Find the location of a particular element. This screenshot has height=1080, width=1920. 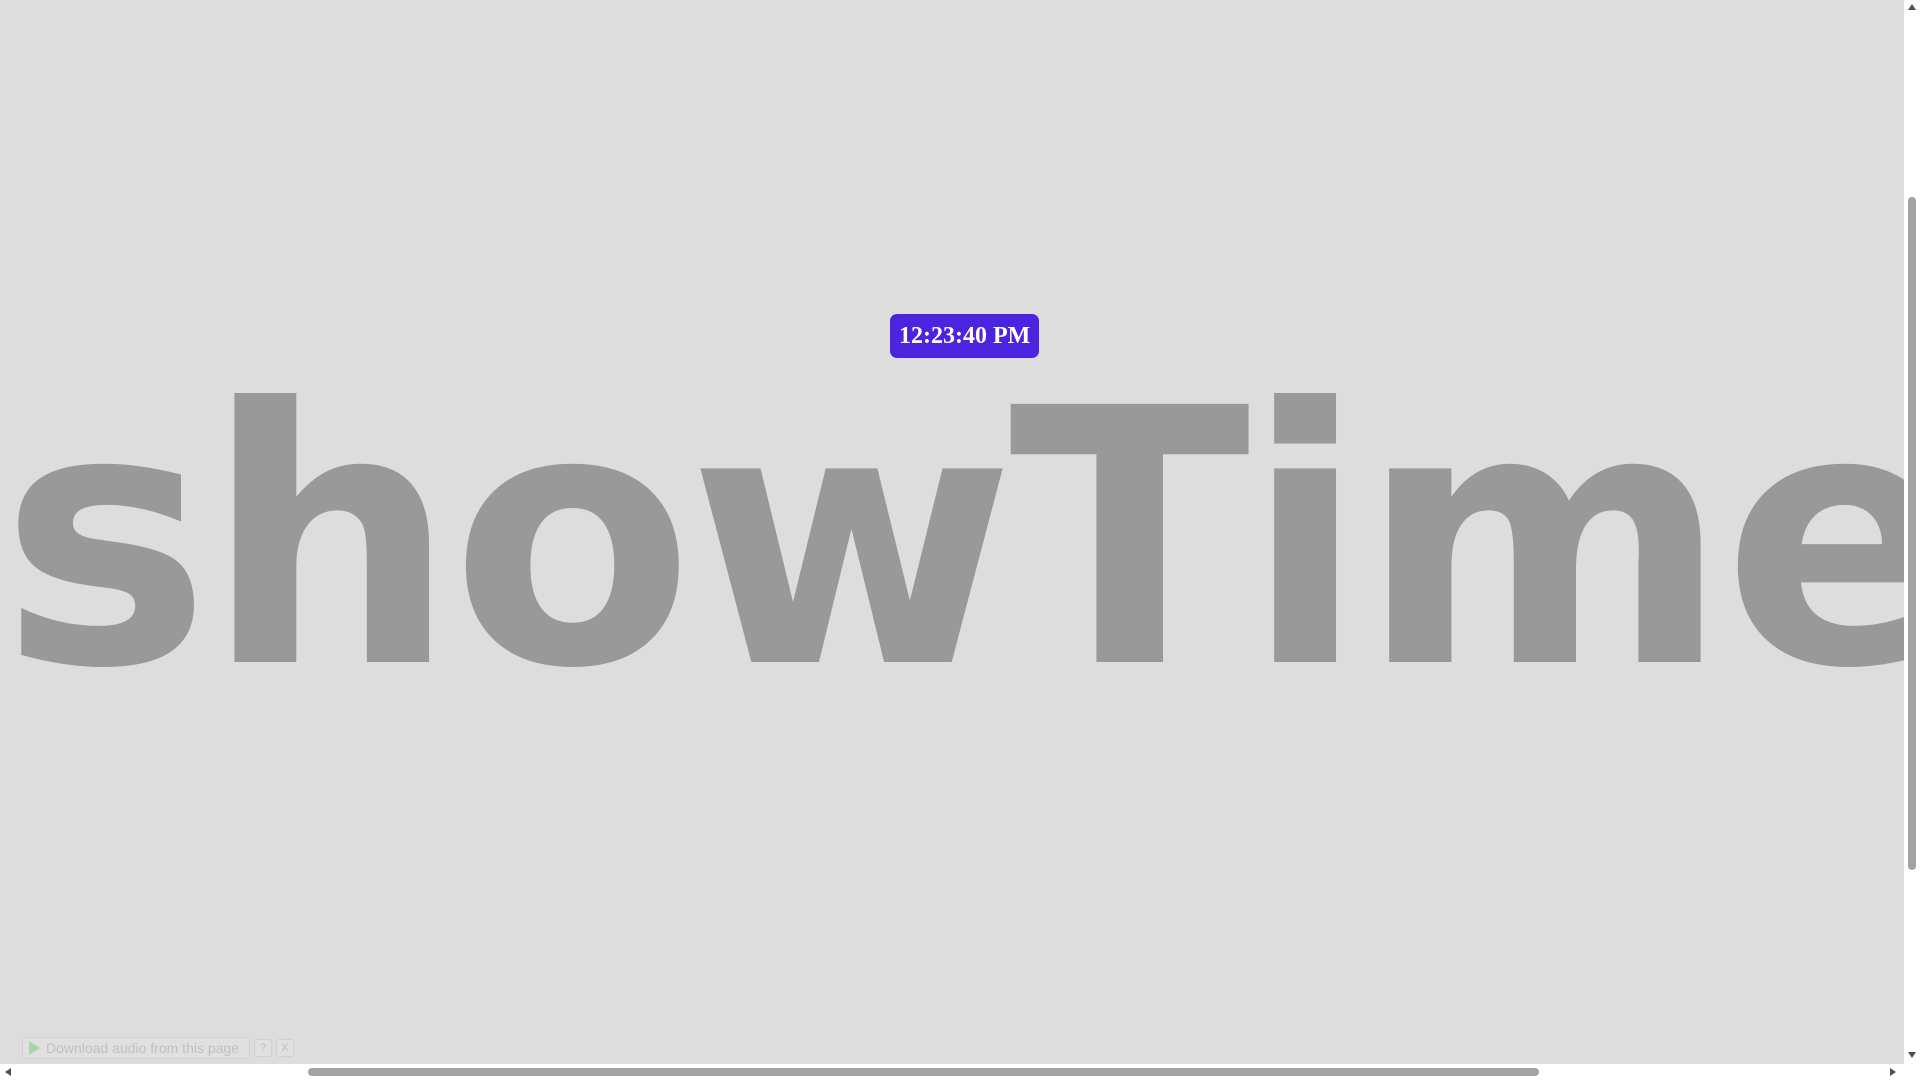

vertical-scroll-thumb is located at coordinates (1912, 533).